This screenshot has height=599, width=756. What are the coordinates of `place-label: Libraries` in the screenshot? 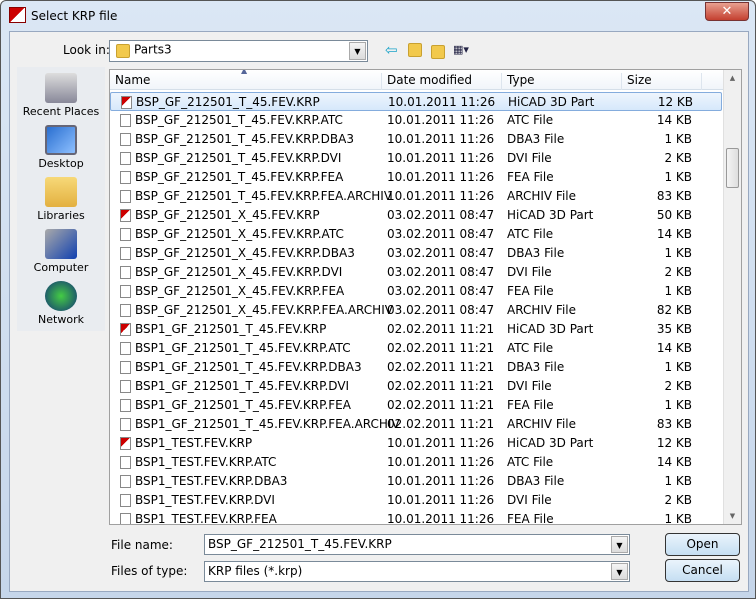 It's located at (61, 215).